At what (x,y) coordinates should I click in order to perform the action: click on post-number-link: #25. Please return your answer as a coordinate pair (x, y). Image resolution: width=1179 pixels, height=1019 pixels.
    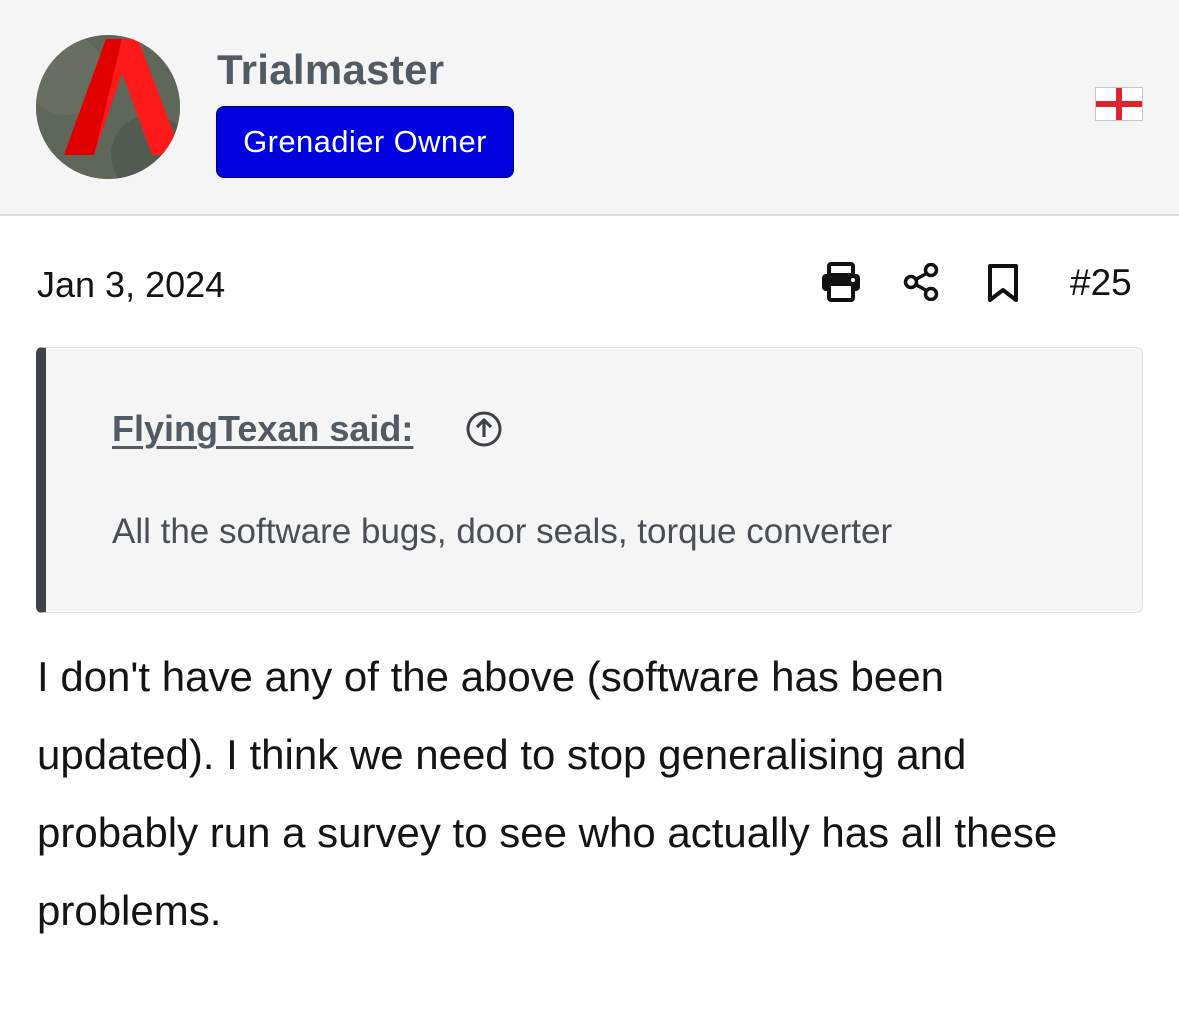
    Looking at the image, I should click on (1101, 283).